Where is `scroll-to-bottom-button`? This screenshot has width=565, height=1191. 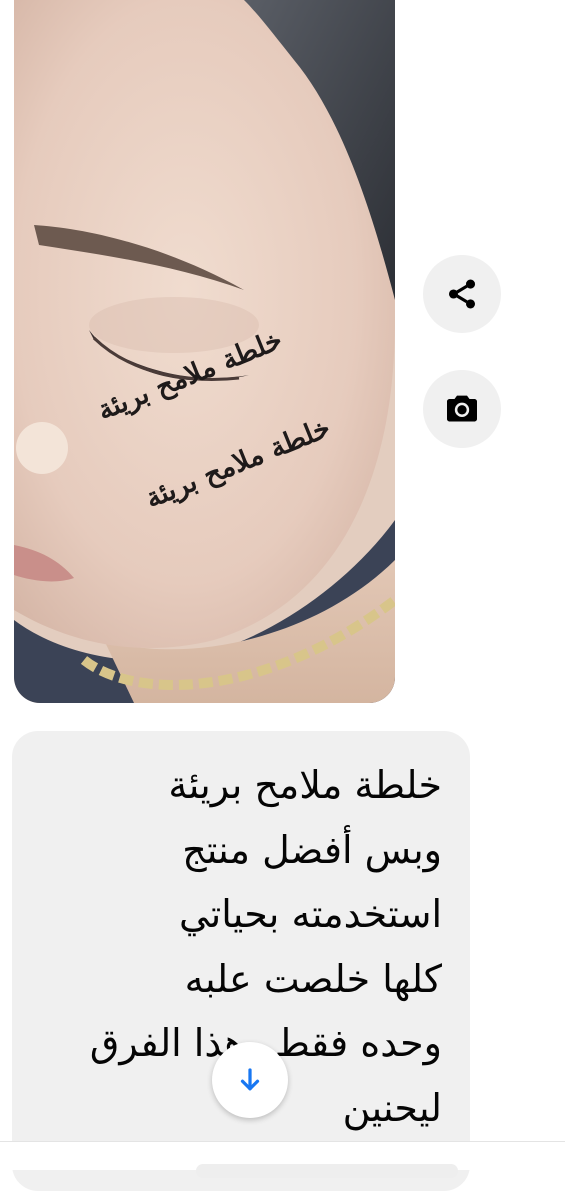
scroll-to-bottom-button is located at coordinates (250, 1080).